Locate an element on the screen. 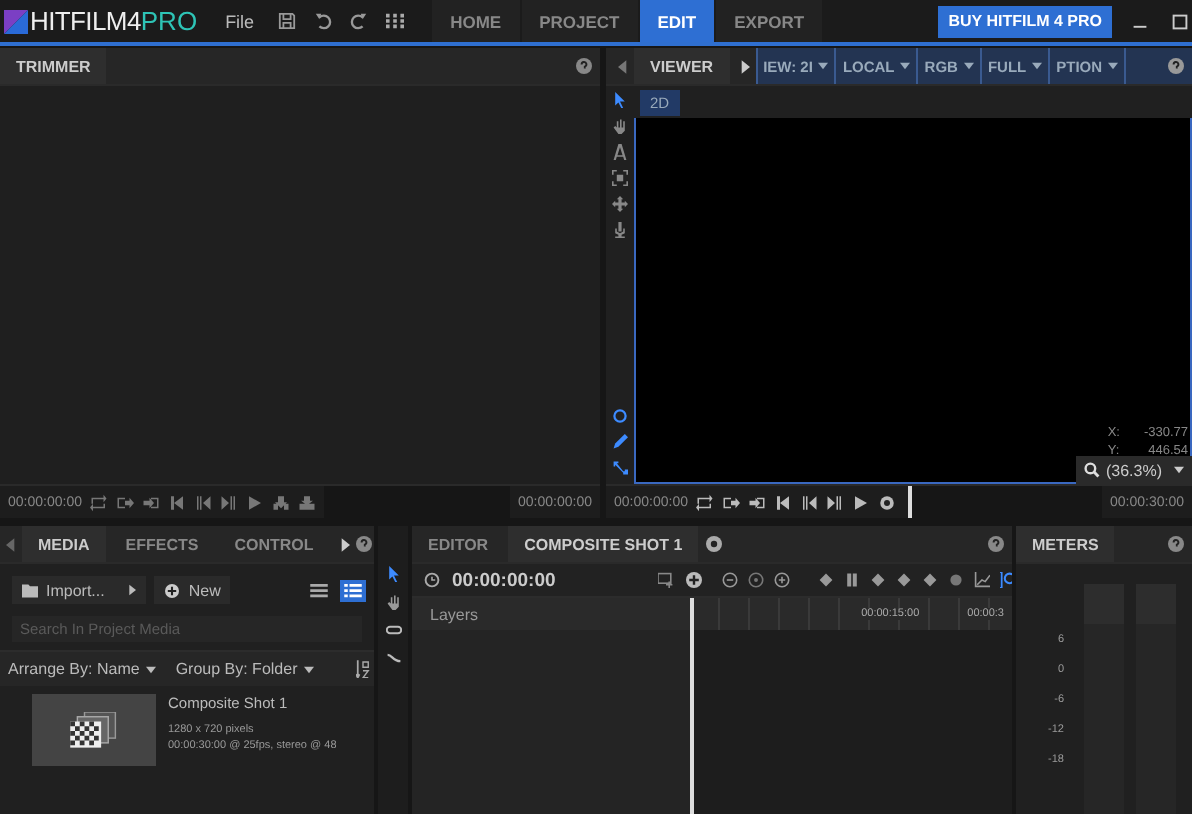 This screenshot has width=1192, height=814. pen-tool-icon is located at coordinates (620, 442).